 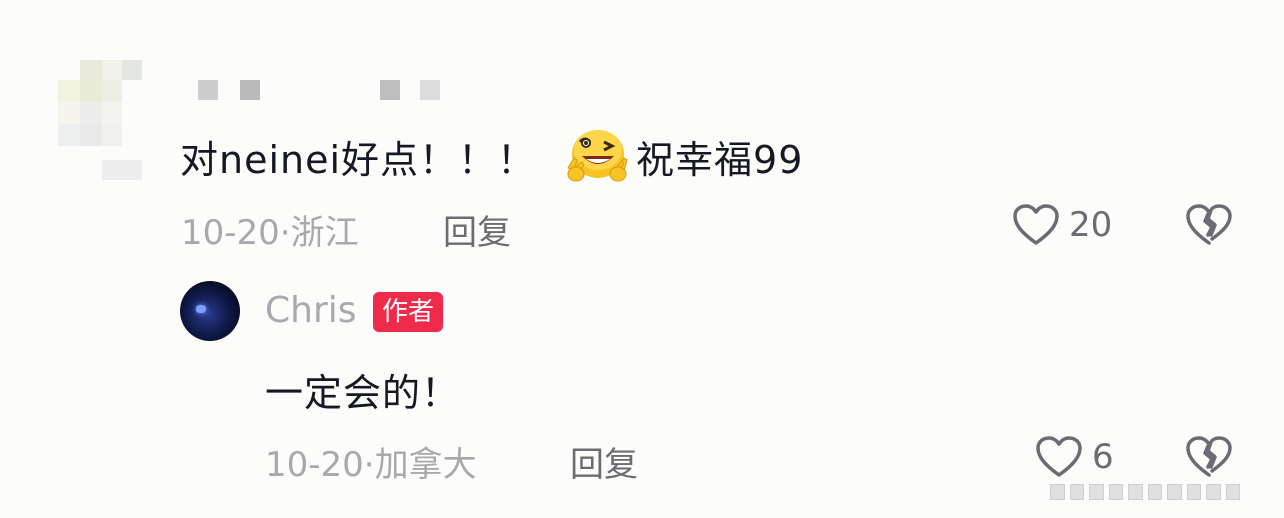 I want to click on reply-text: 一定会的！, so click(x=363, y=393).